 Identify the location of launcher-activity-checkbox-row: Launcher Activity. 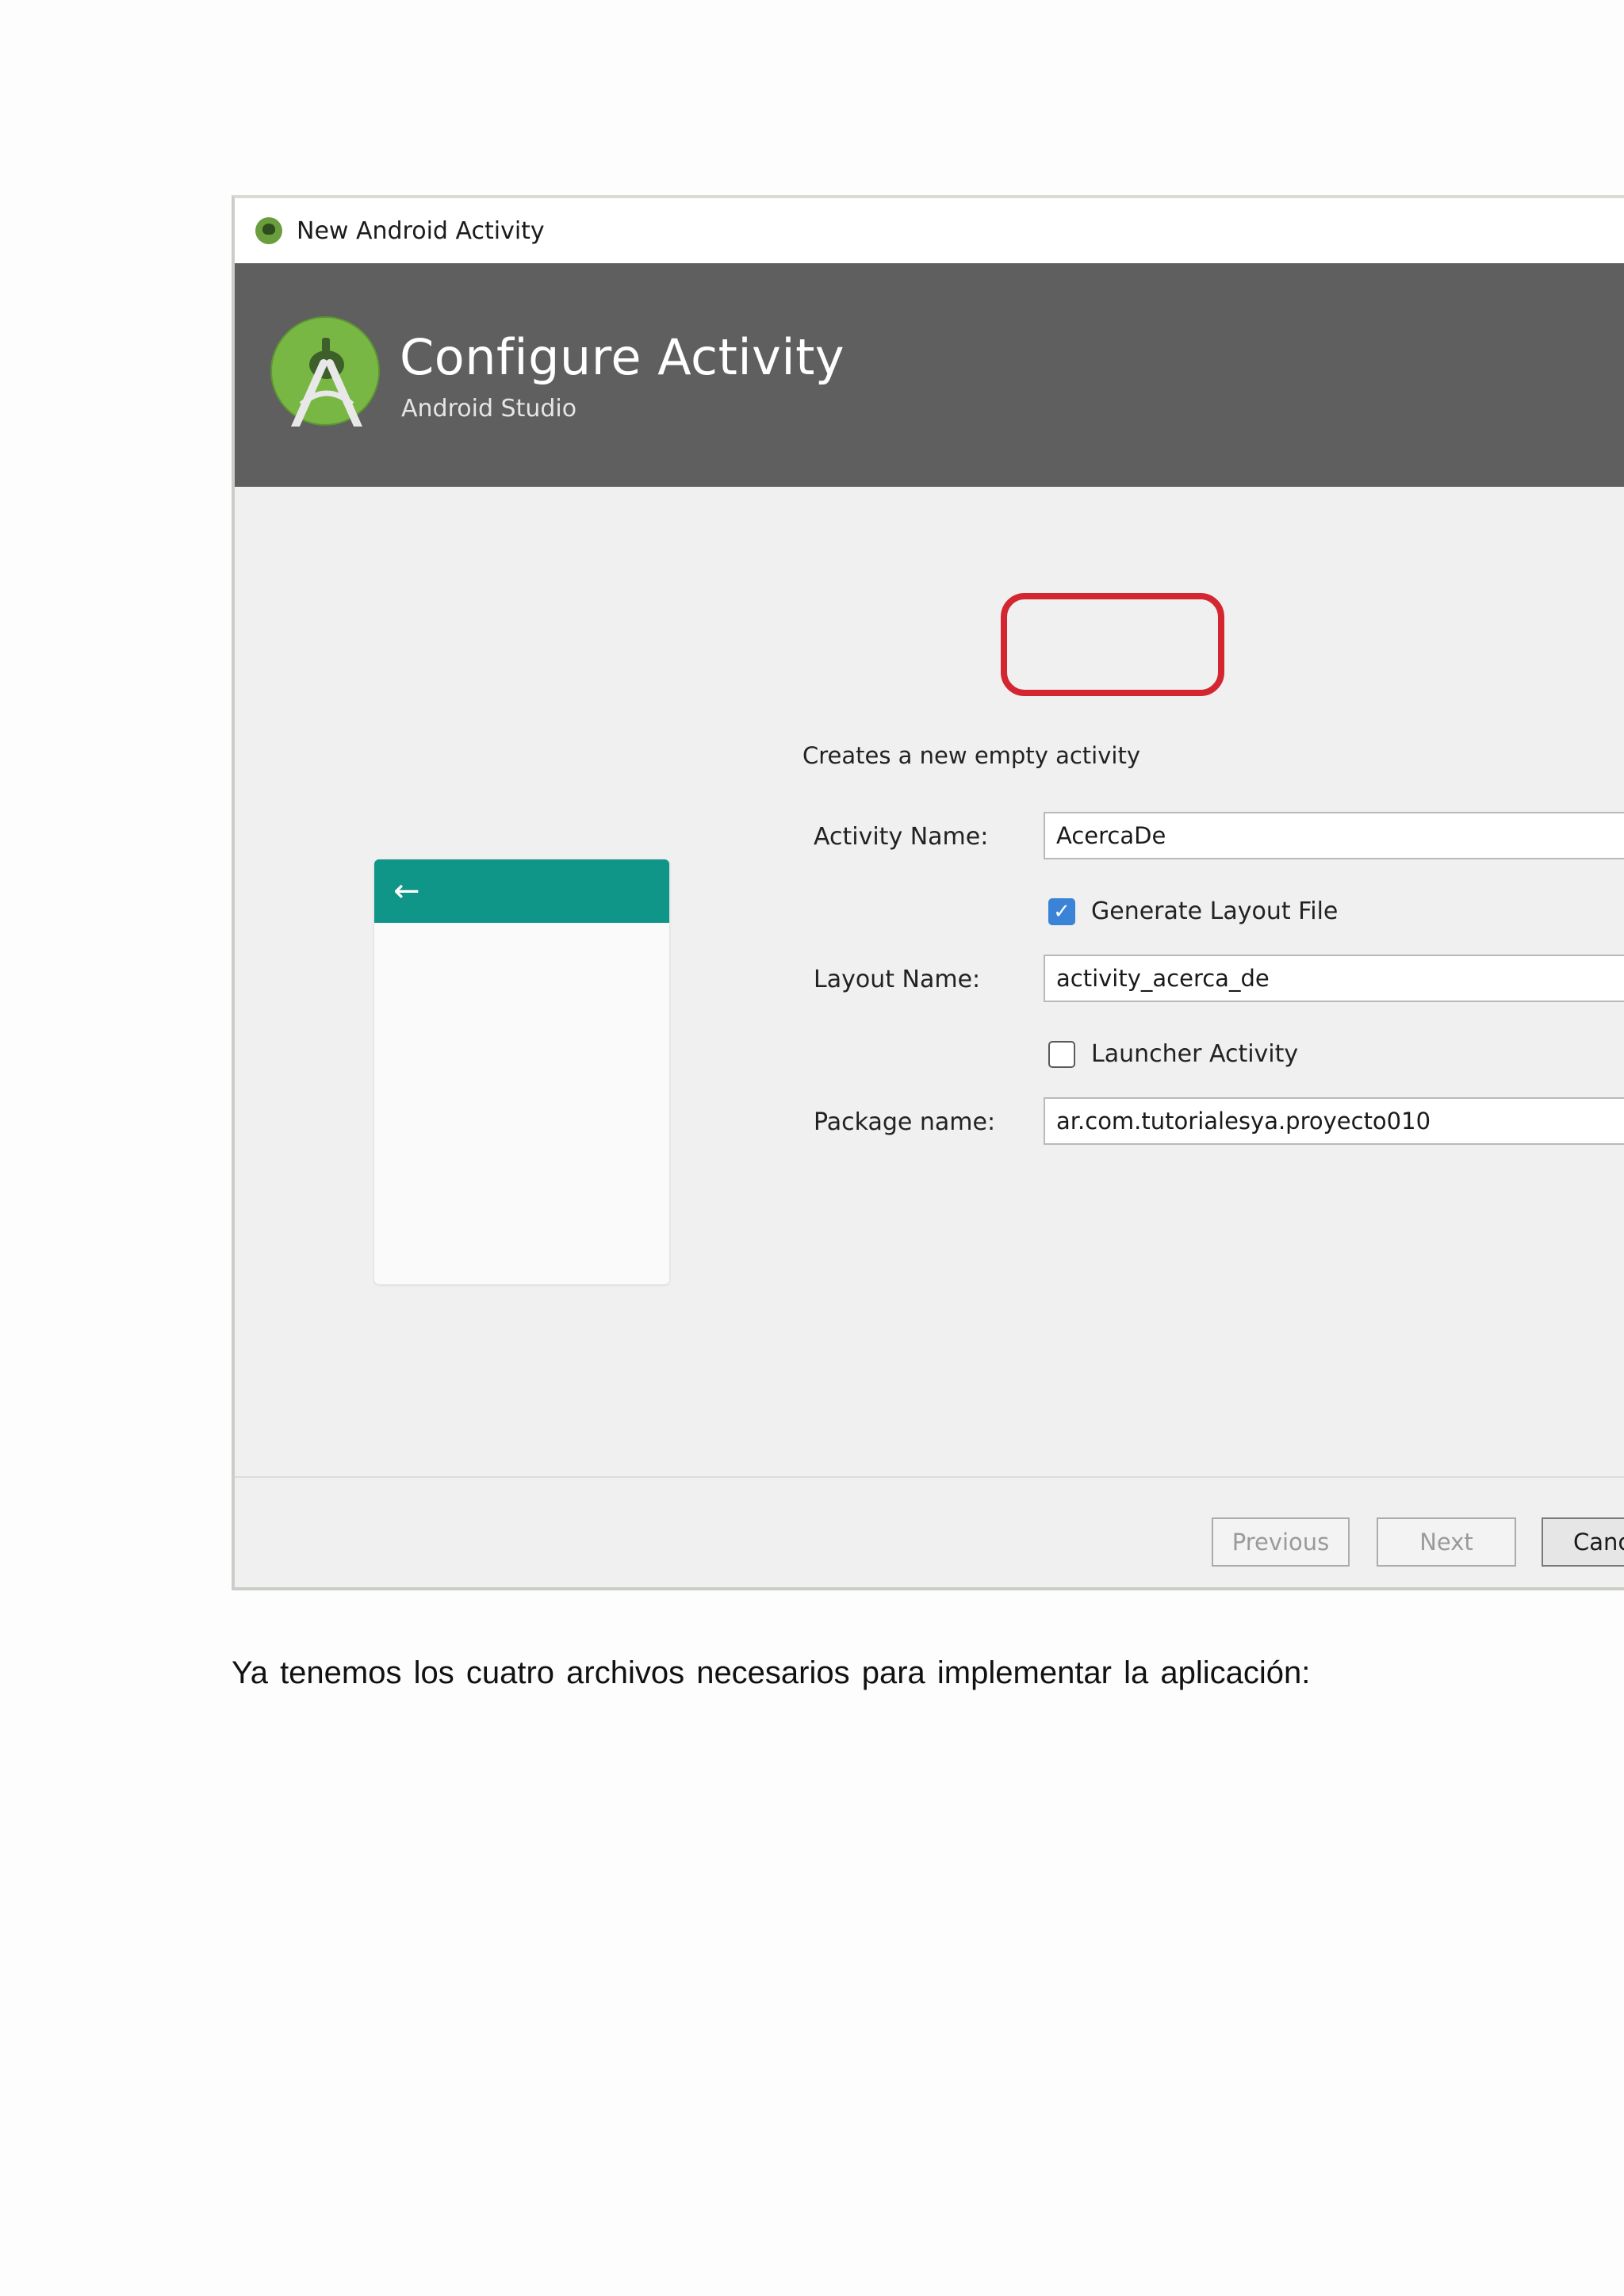
(1173, 1054).